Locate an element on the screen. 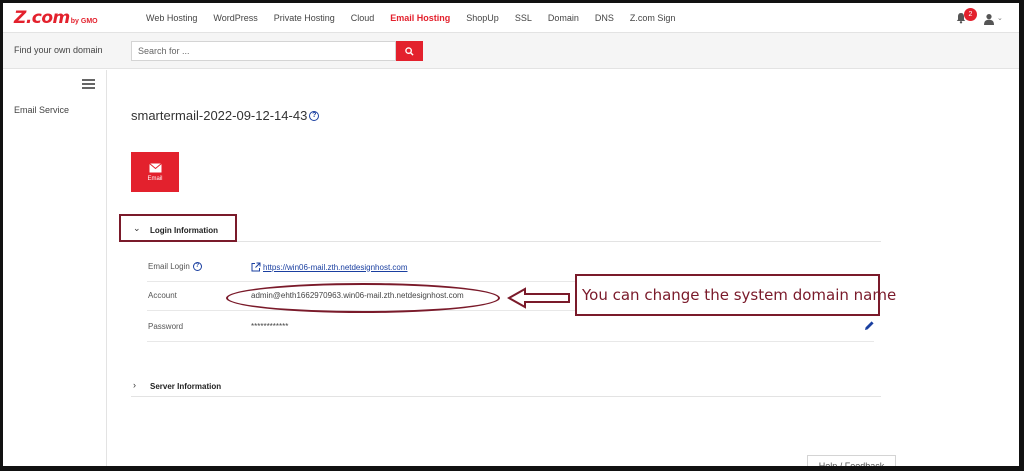 Image resolution: width=1024 pixels, height=471 pixels. server-information-header: › Server Information is located at coordinates (506, 385).